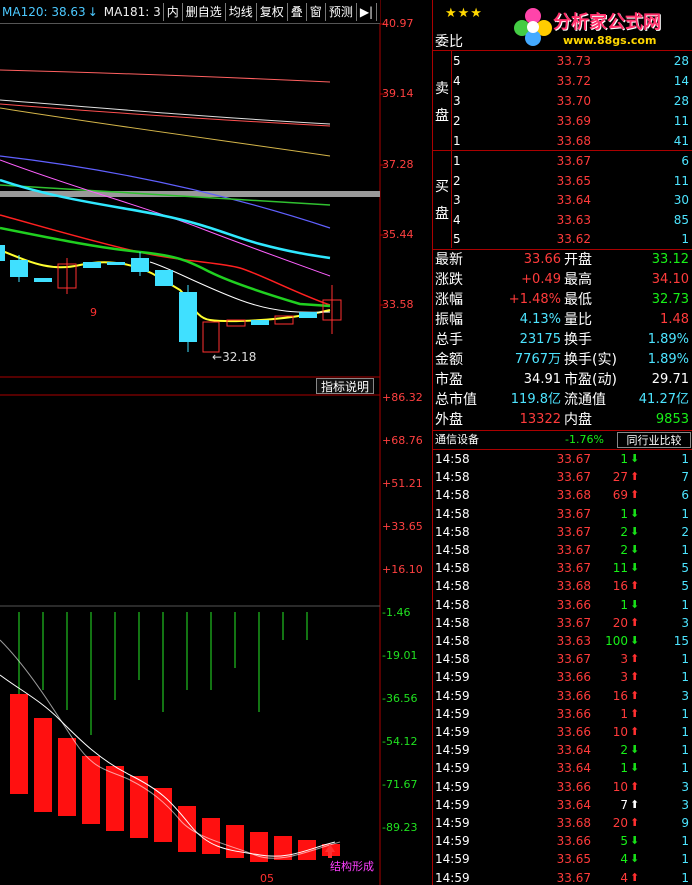 This screenshot has width=692, height=885. Describe the element at coordinates (165, 260) in the screenshot. I see `ma-line-red3` at that location.